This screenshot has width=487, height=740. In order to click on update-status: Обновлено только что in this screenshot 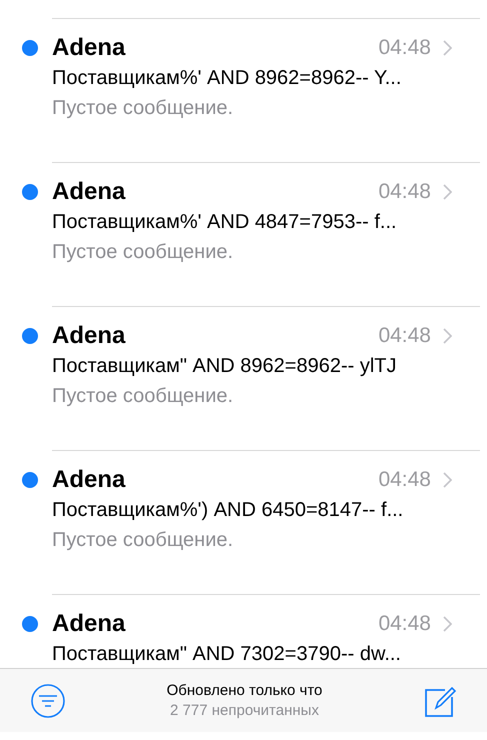, I will do `click(244, 690)`.